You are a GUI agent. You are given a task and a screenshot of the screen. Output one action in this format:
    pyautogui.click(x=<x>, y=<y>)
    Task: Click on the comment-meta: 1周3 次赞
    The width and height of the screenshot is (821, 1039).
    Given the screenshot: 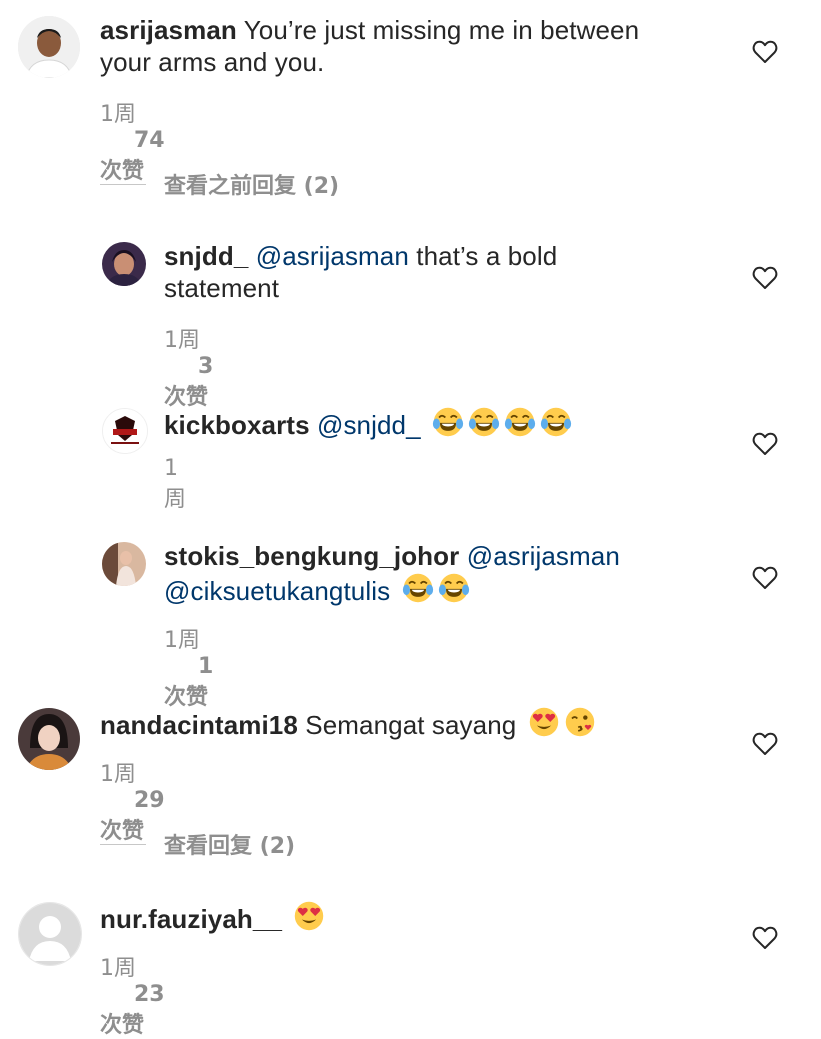 What is the action you would take?
    pyautogui.click(x=188, y=366)
    